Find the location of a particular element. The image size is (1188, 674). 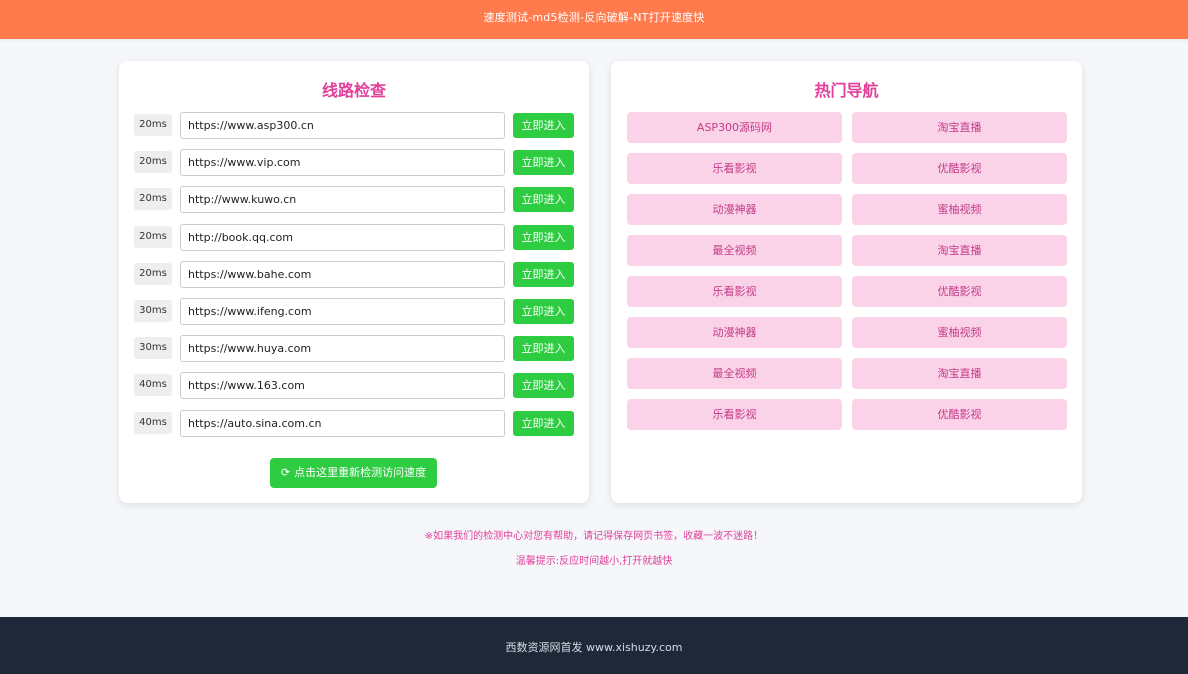

header-subtitle: 速度测试-md5检测-反向破解-NT打开速度快 is located at coordinates (594, 17).